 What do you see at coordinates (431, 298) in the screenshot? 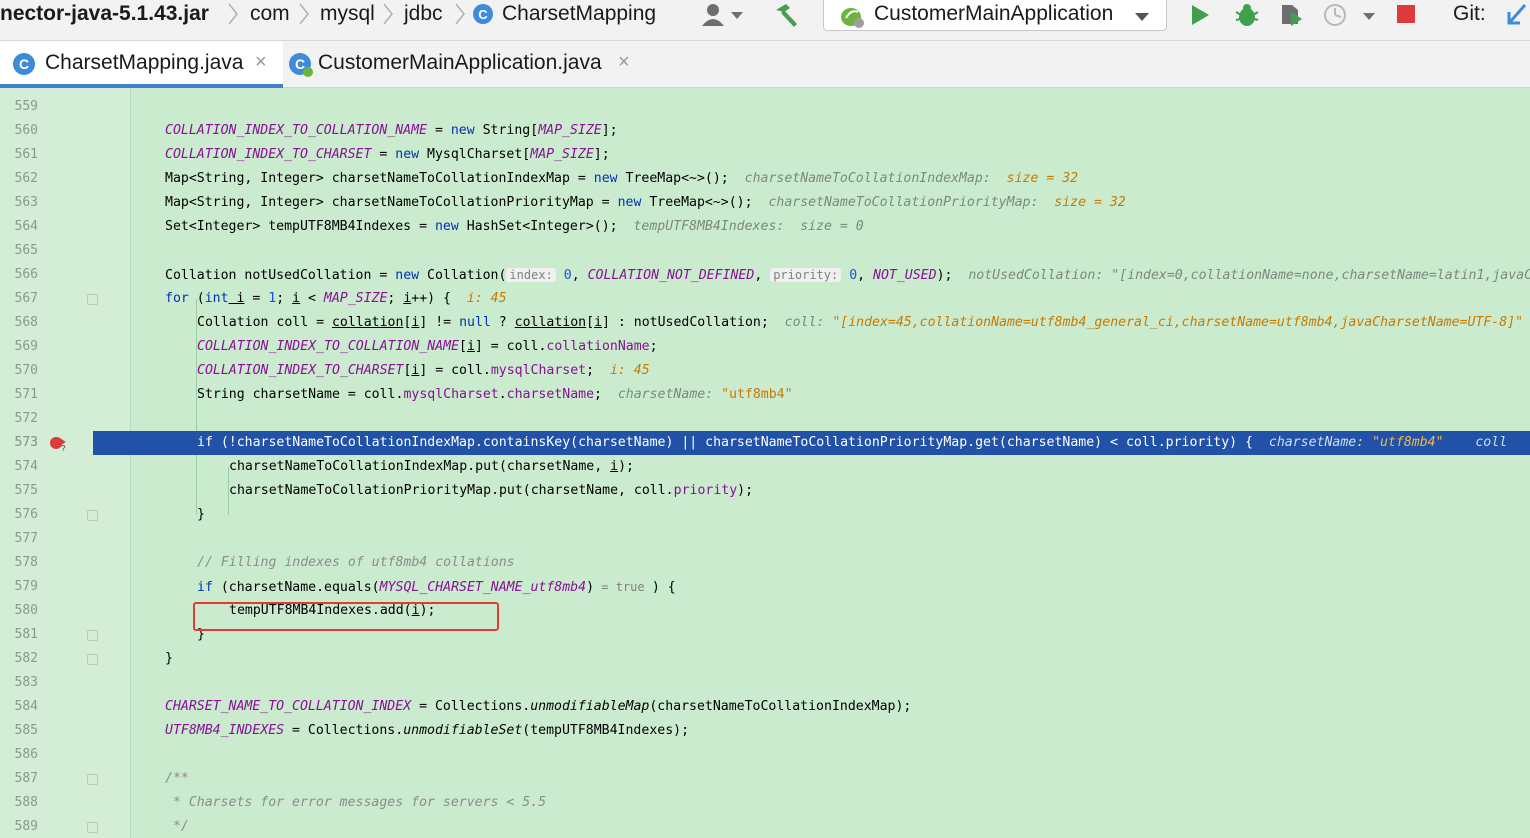
I see `code-token: ++) {` at bounding box center [431, 298].